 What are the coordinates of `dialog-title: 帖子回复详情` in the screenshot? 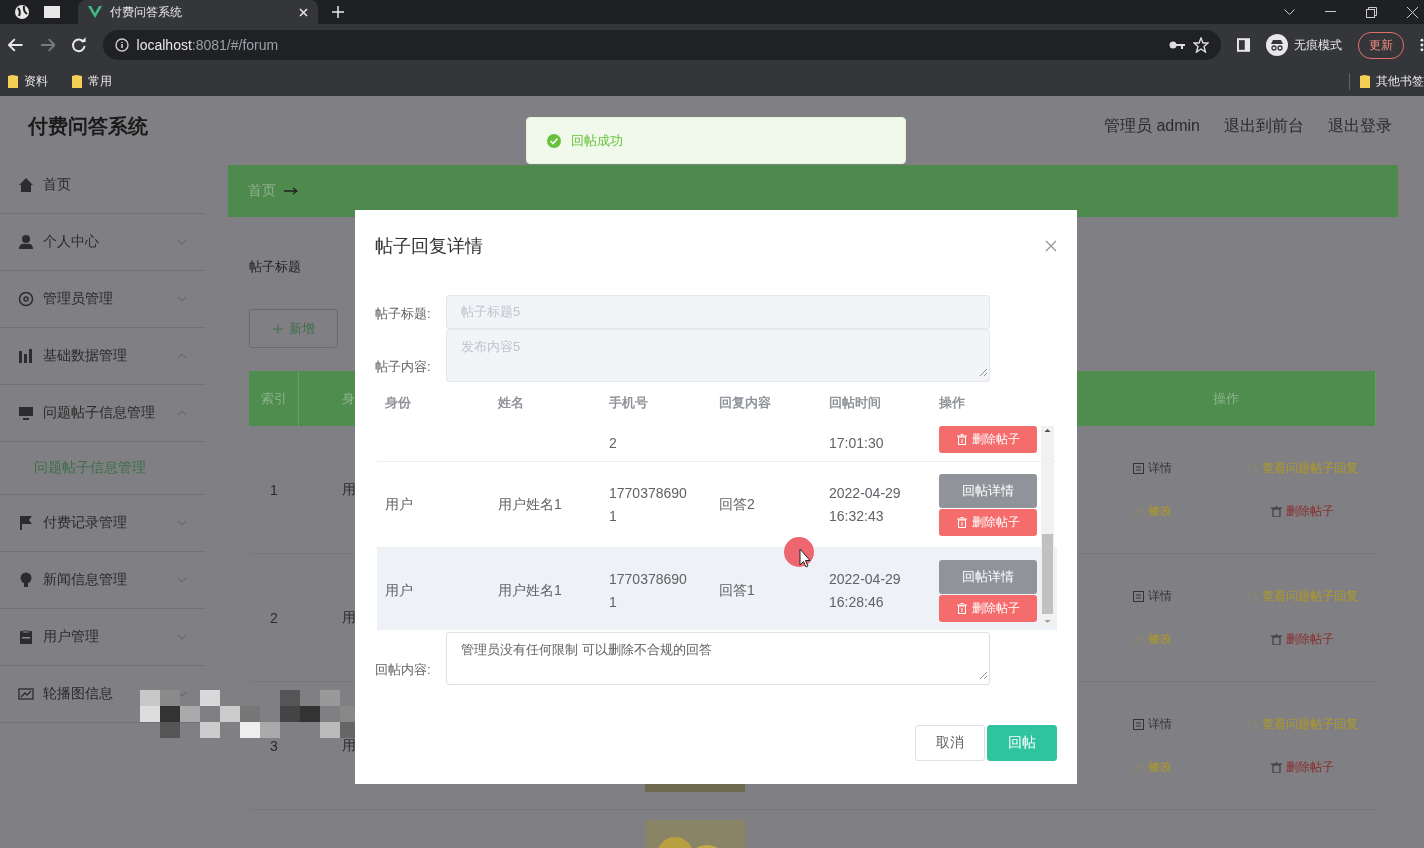 It's located at (429, 246).